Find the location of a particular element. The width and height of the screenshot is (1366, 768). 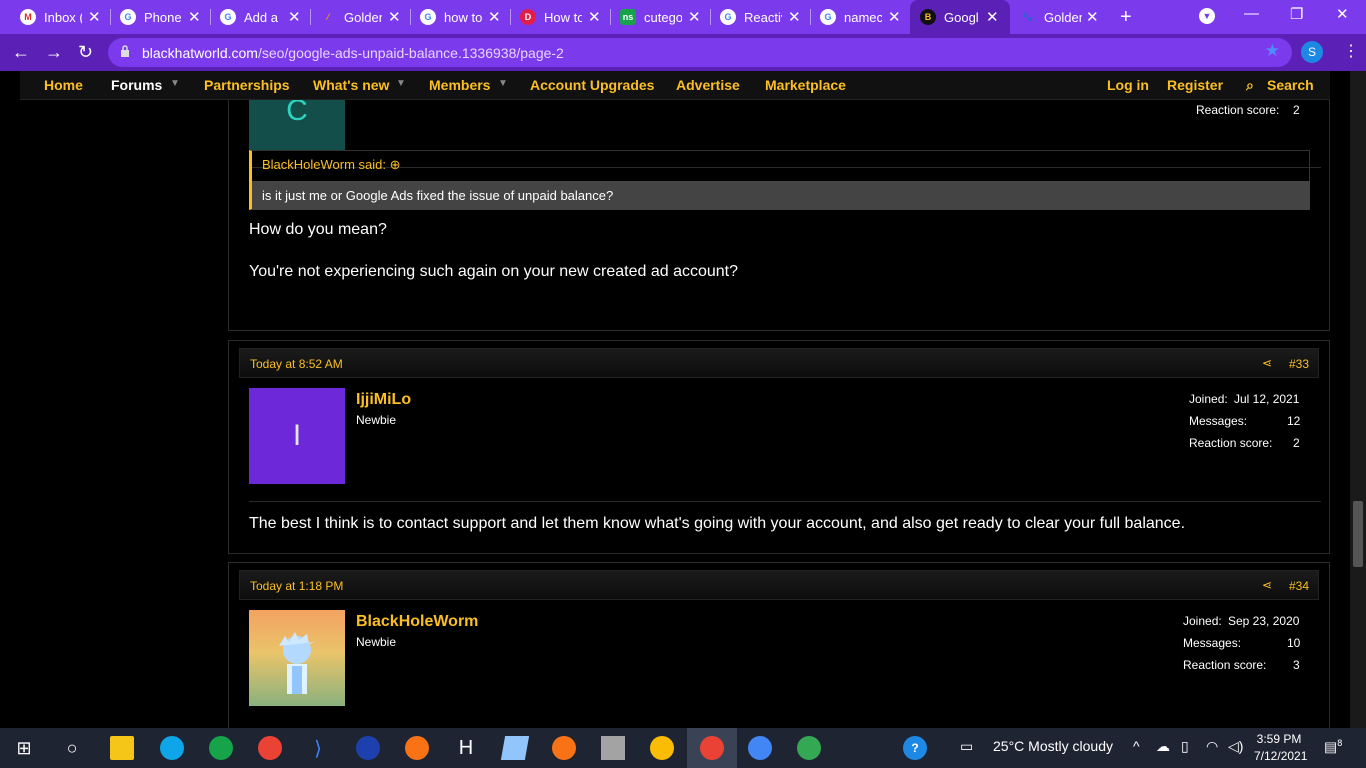

chrome-menu-icon: ⋮ is located at coordinates (1351, 51).